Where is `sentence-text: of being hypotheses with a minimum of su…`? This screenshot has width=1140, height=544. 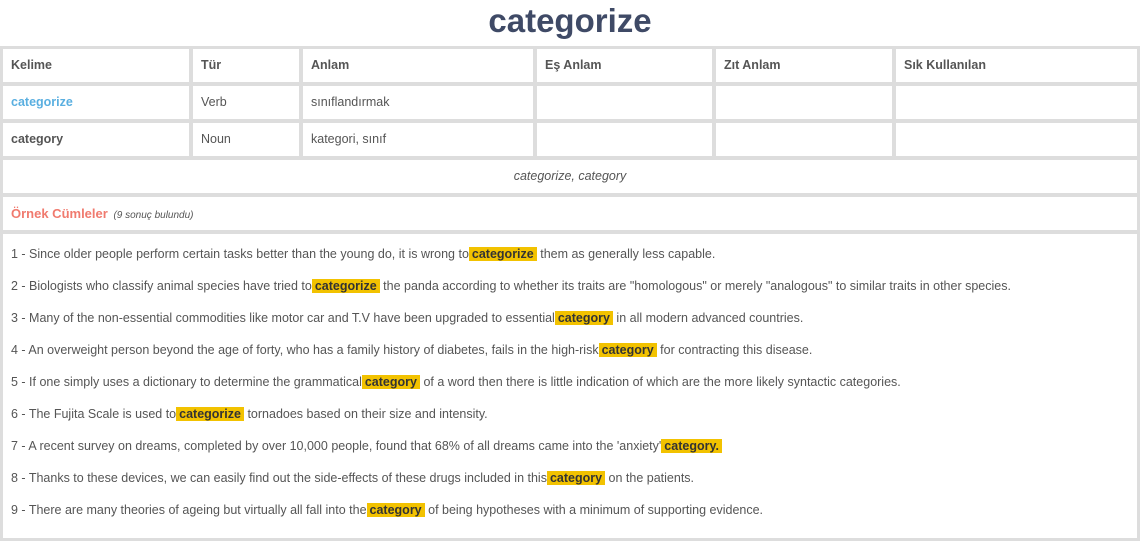 sentence-text: of being hypotheses with a minimum of su… is located at coordinates (594, 510).